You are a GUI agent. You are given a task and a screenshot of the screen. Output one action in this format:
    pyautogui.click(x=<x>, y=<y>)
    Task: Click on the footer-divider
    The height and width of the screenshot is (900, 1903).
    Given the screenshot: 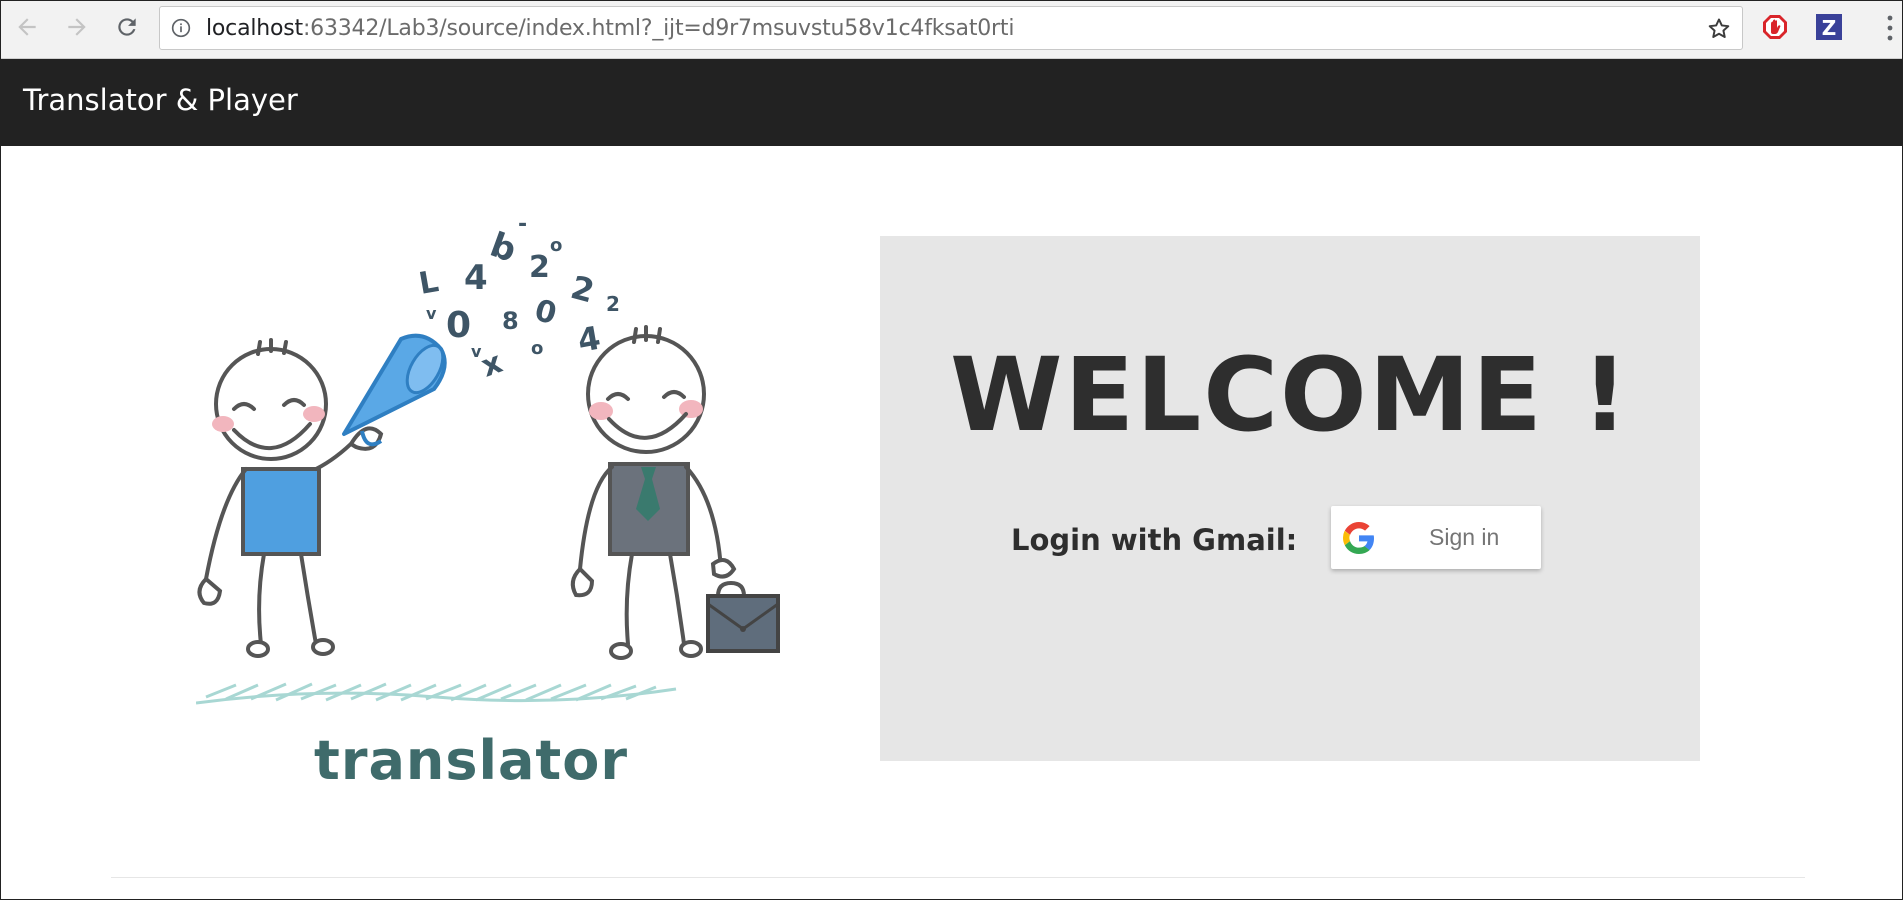 What is the action you would take?
    pyautogui.click(x=958, y=877)
    